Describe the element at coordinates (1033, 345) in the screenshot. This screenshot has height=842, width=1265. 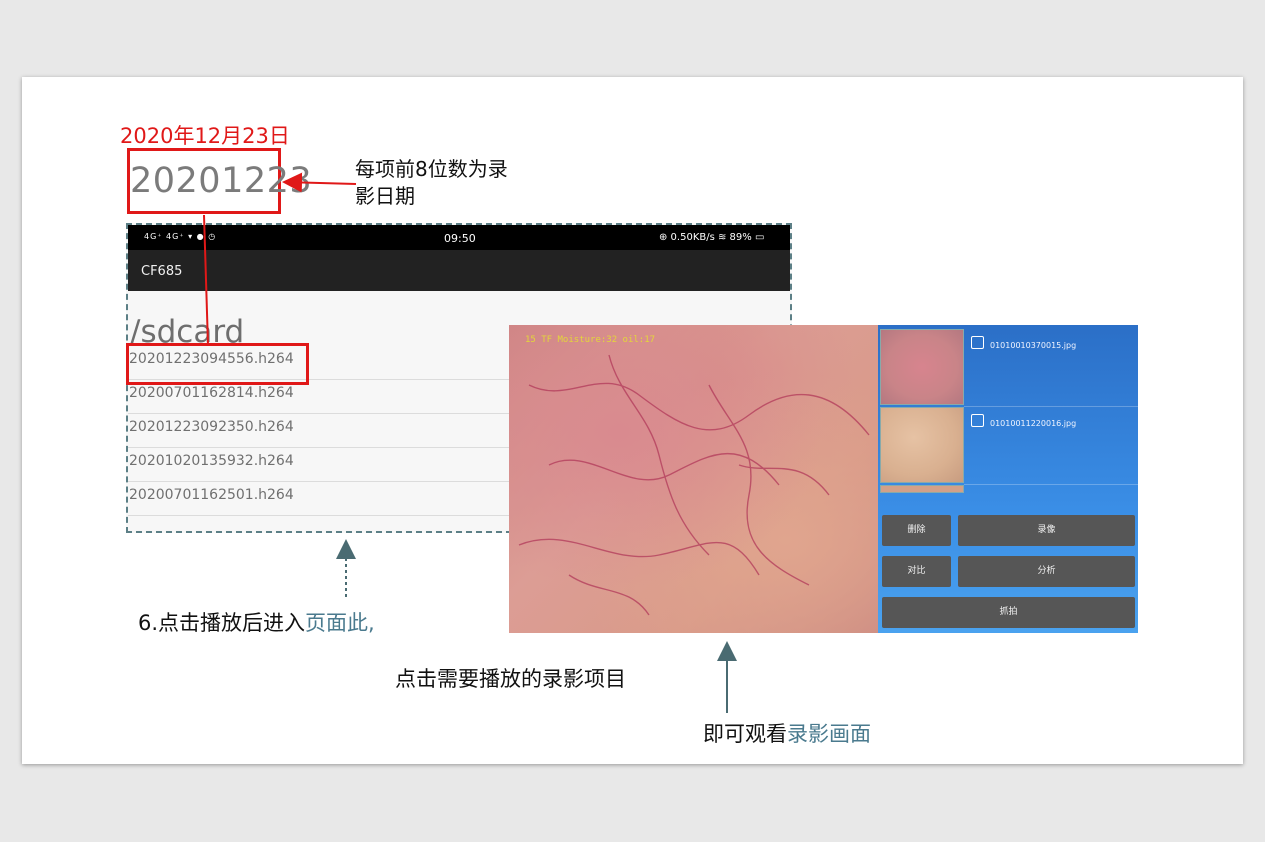
I see `file-name: 01010010370015.jpg` at that location.